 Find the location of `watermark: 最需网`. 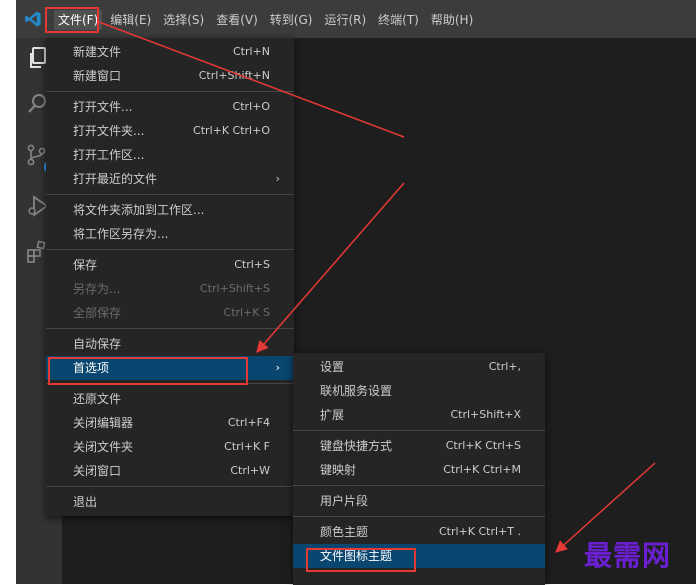

watermark: 最需网 is located at coordinates (628, 555).